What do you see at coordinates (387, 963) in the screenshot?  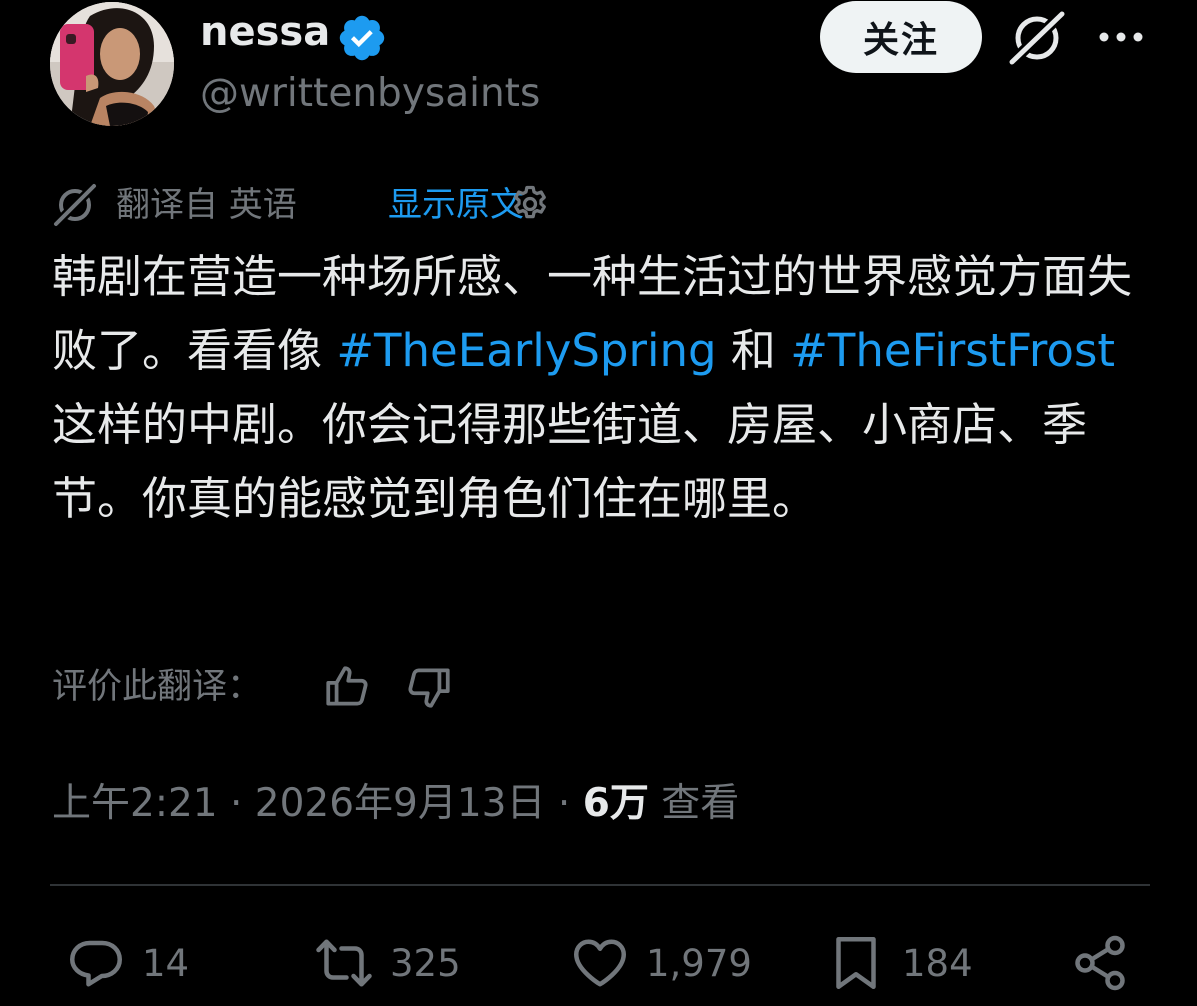 I see `retweet-button: 325` at bounding box center [387, 963].